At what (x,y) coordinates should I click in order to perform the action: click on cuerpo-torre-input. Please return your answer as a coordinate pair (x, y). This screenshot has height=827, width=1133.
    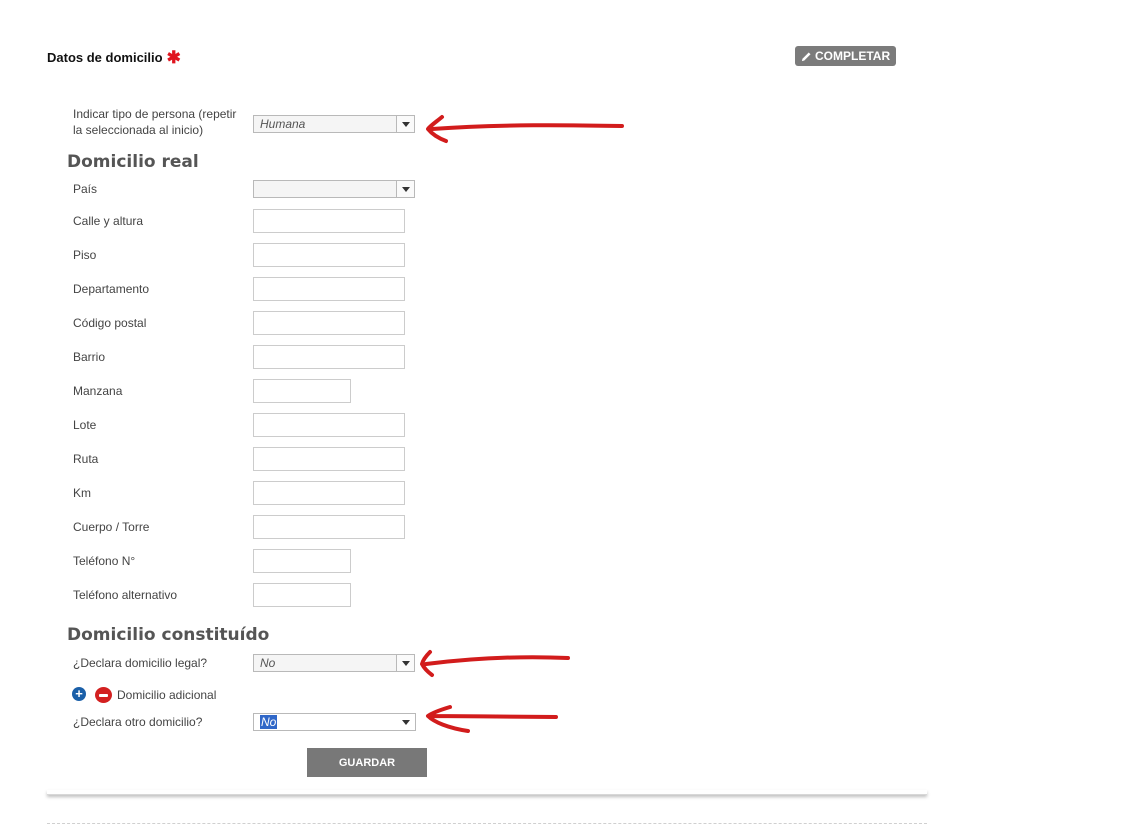
    Looking at the image, I should click on (329, 527).